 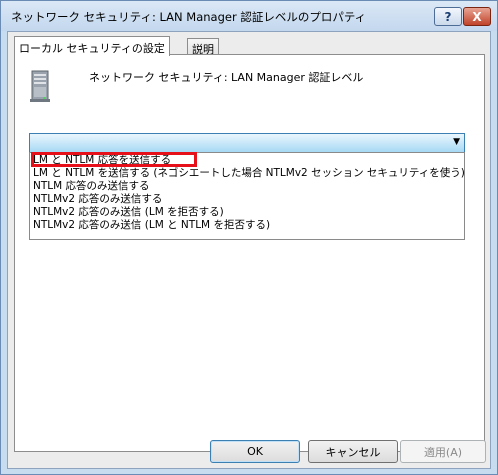 What do you see at coordinates (97, 199) in the screenshot?
I see `list-item: NTLMv2 応答のみ送信する` at bounding box center [97, 199].